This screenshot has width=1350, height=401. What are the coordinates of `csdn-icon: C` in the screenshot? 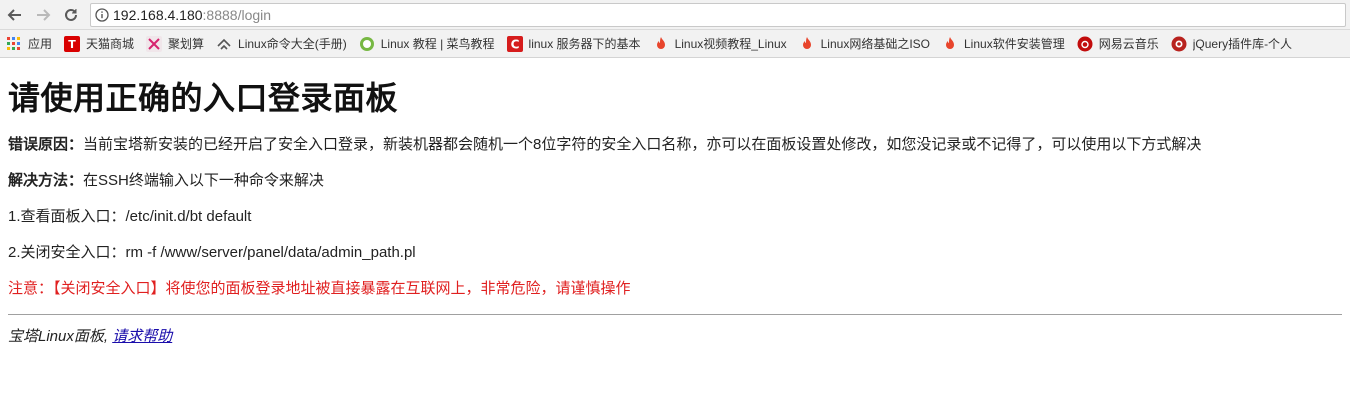 It's located at (514, 43).